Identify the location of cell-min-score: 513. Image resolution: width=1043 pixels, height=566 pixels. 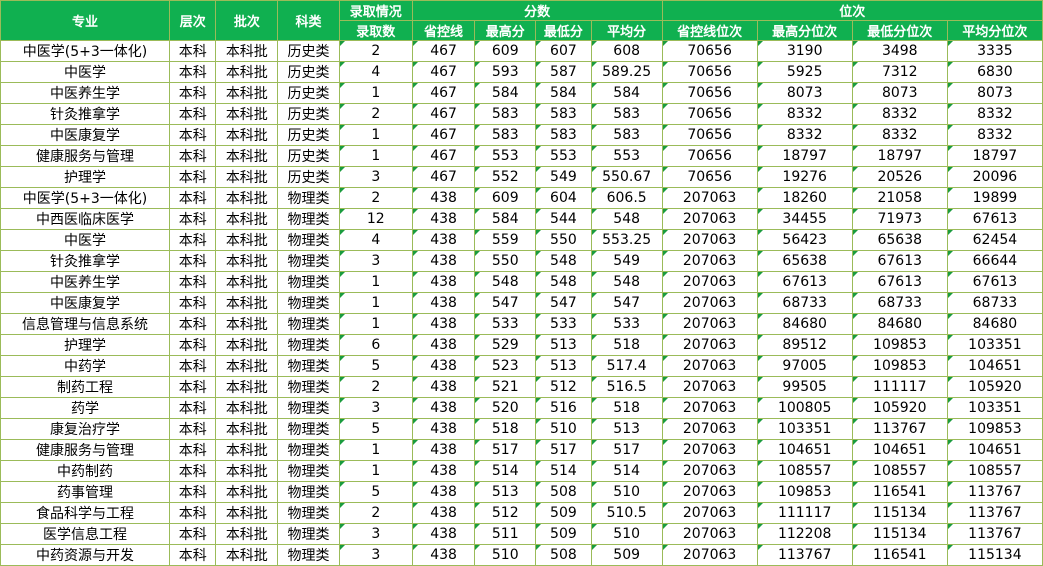
(563, 366).